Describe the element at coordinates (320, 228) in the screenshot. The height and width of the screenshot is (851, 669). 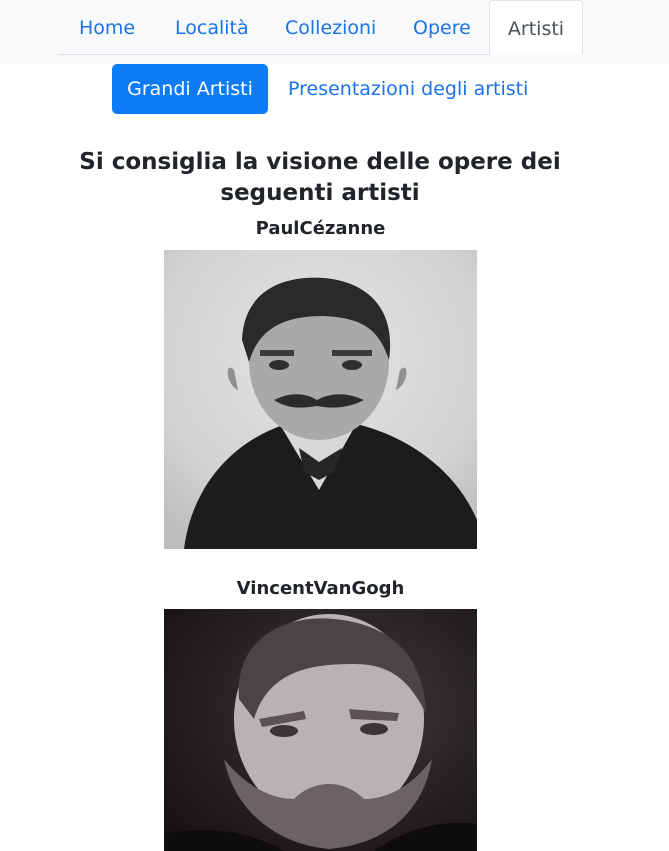
I see `artist-name-cezanne: PaulCézanne` at that location.